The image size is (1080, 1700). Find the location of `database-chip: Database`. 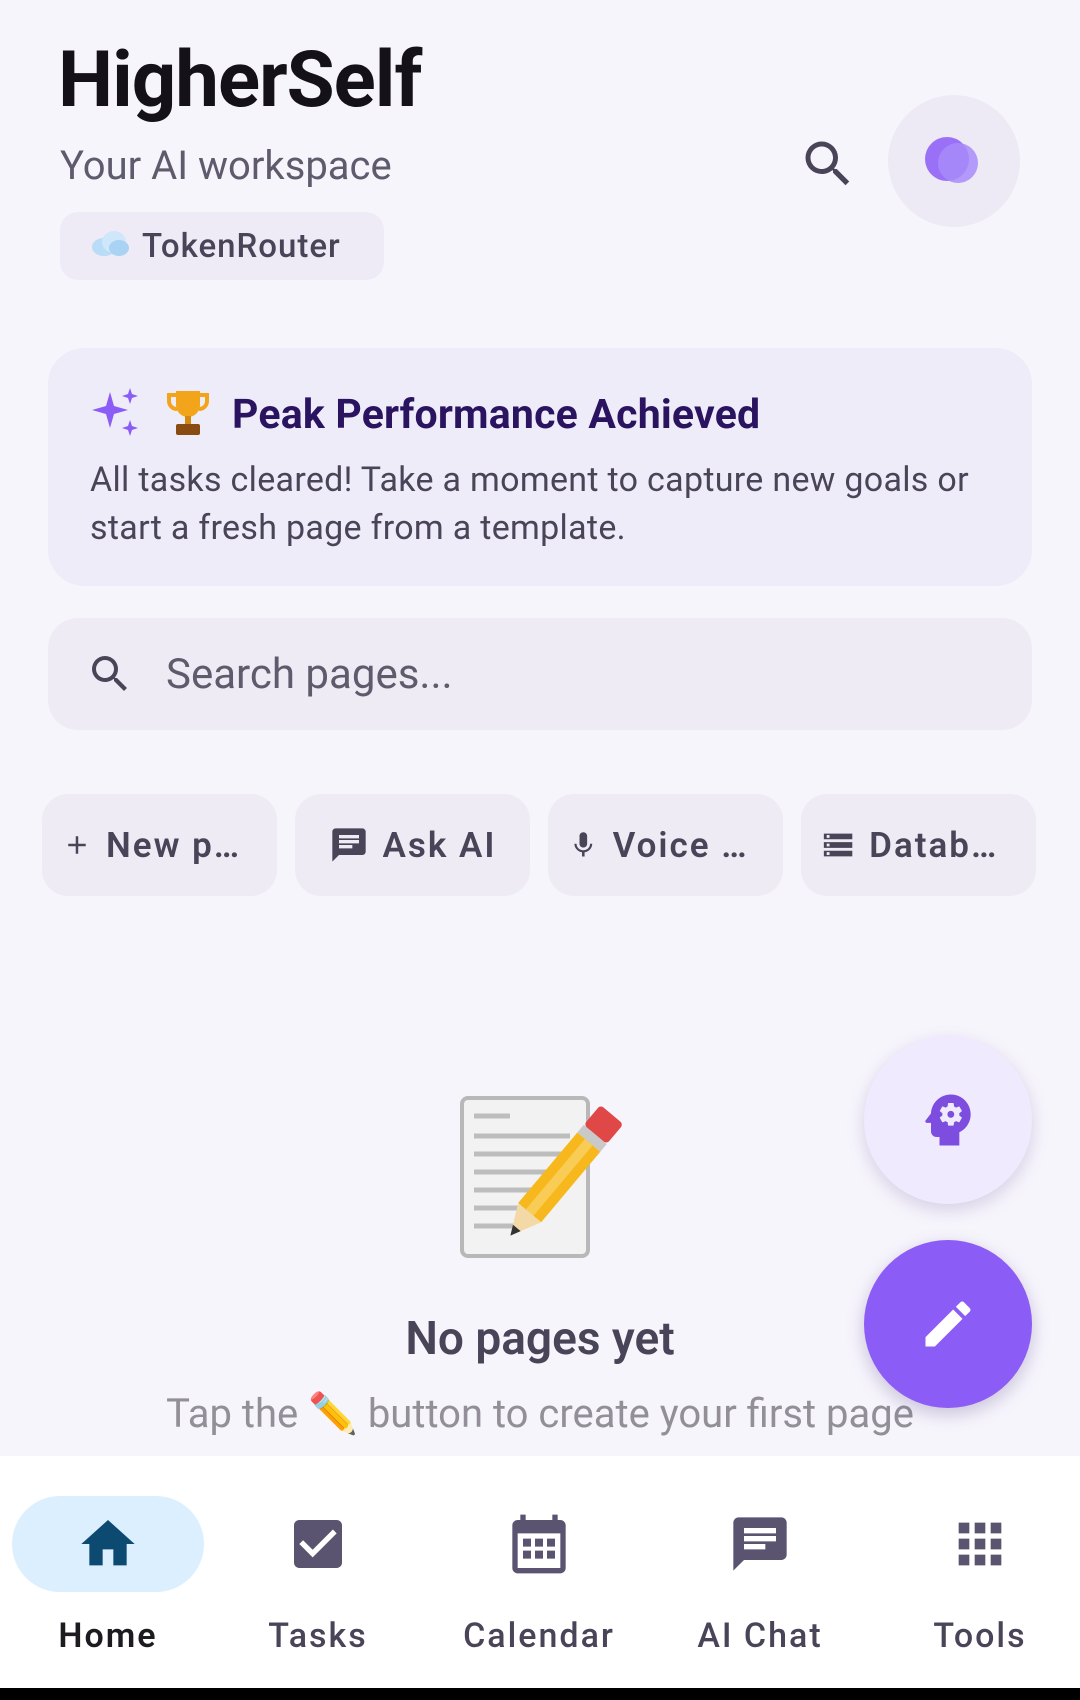

database-chip: Database is located at coordinates (918, 845).